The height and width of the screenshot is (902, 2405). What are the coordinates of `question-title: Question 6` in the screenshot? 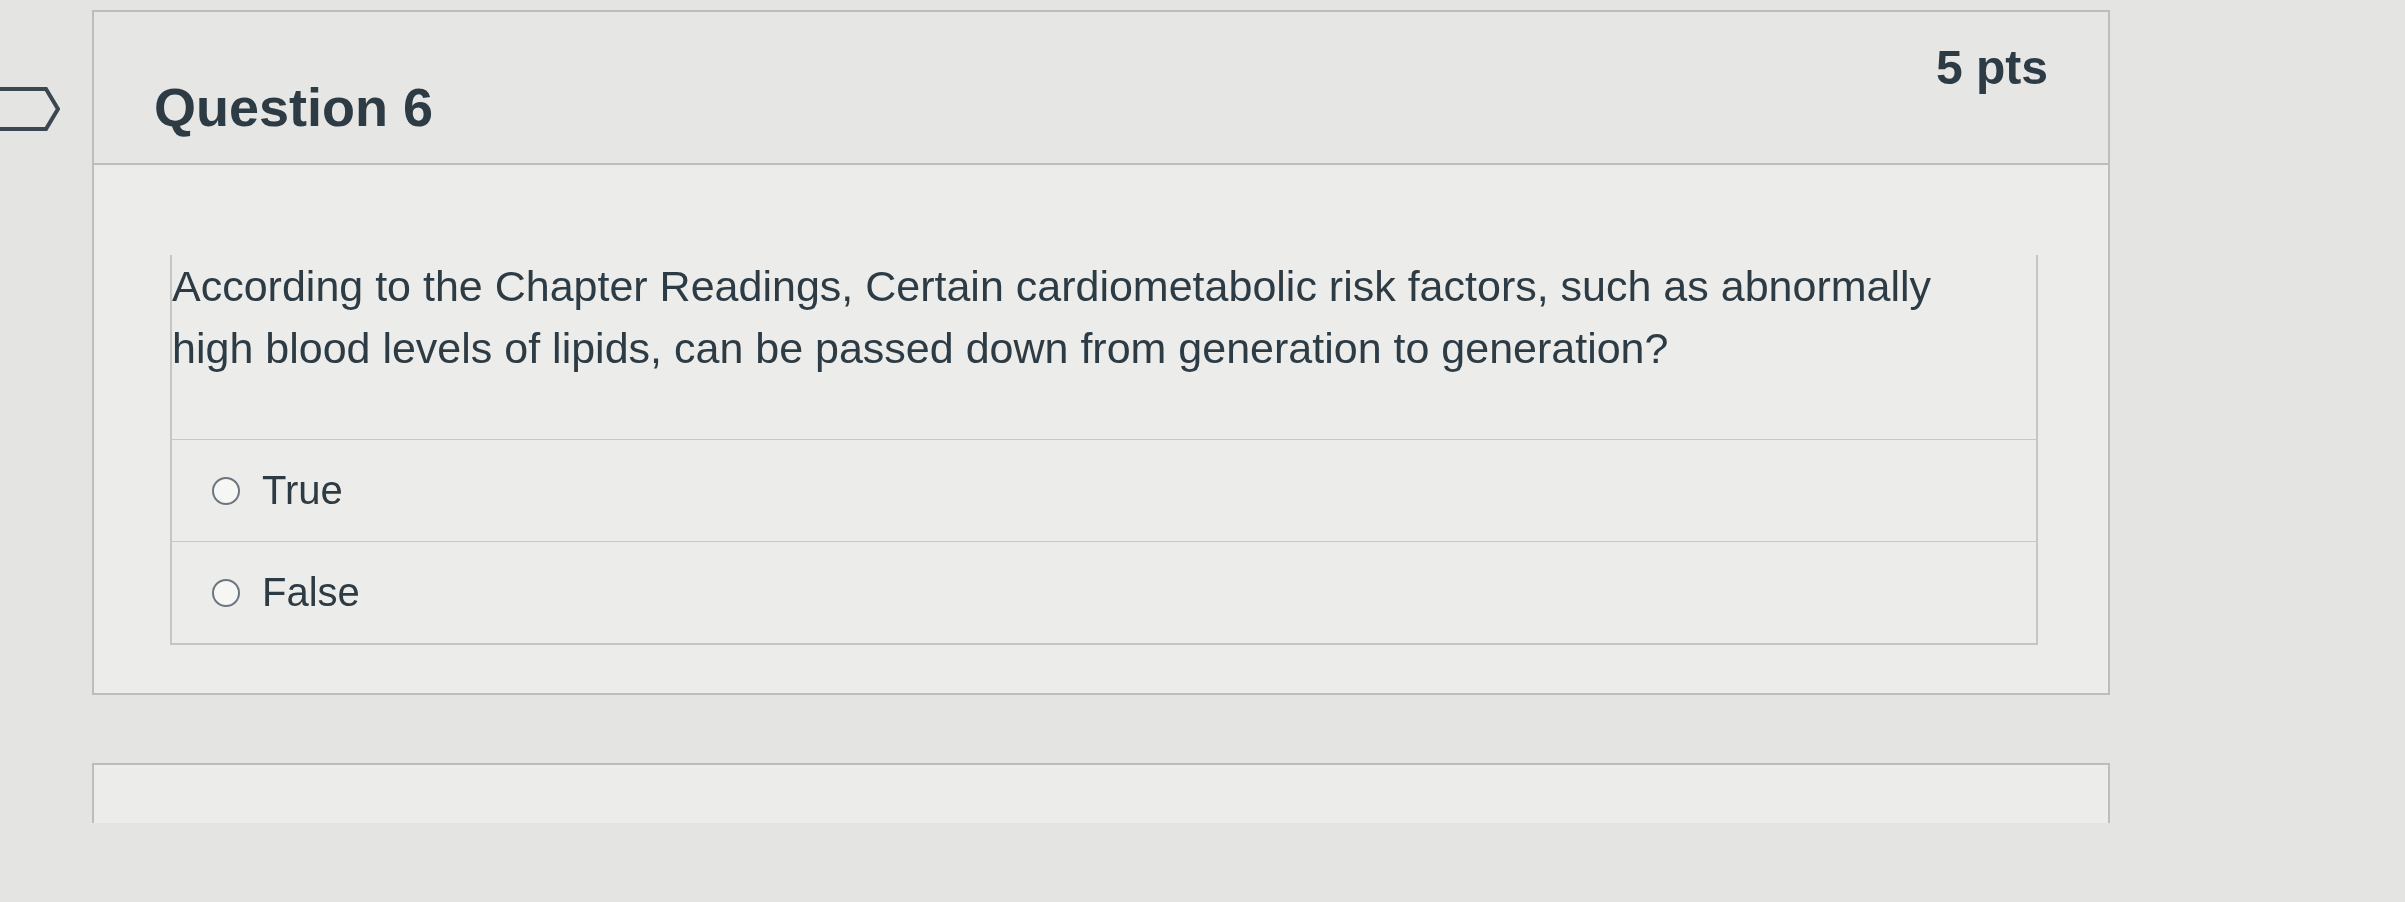 It's located at (294, 107).